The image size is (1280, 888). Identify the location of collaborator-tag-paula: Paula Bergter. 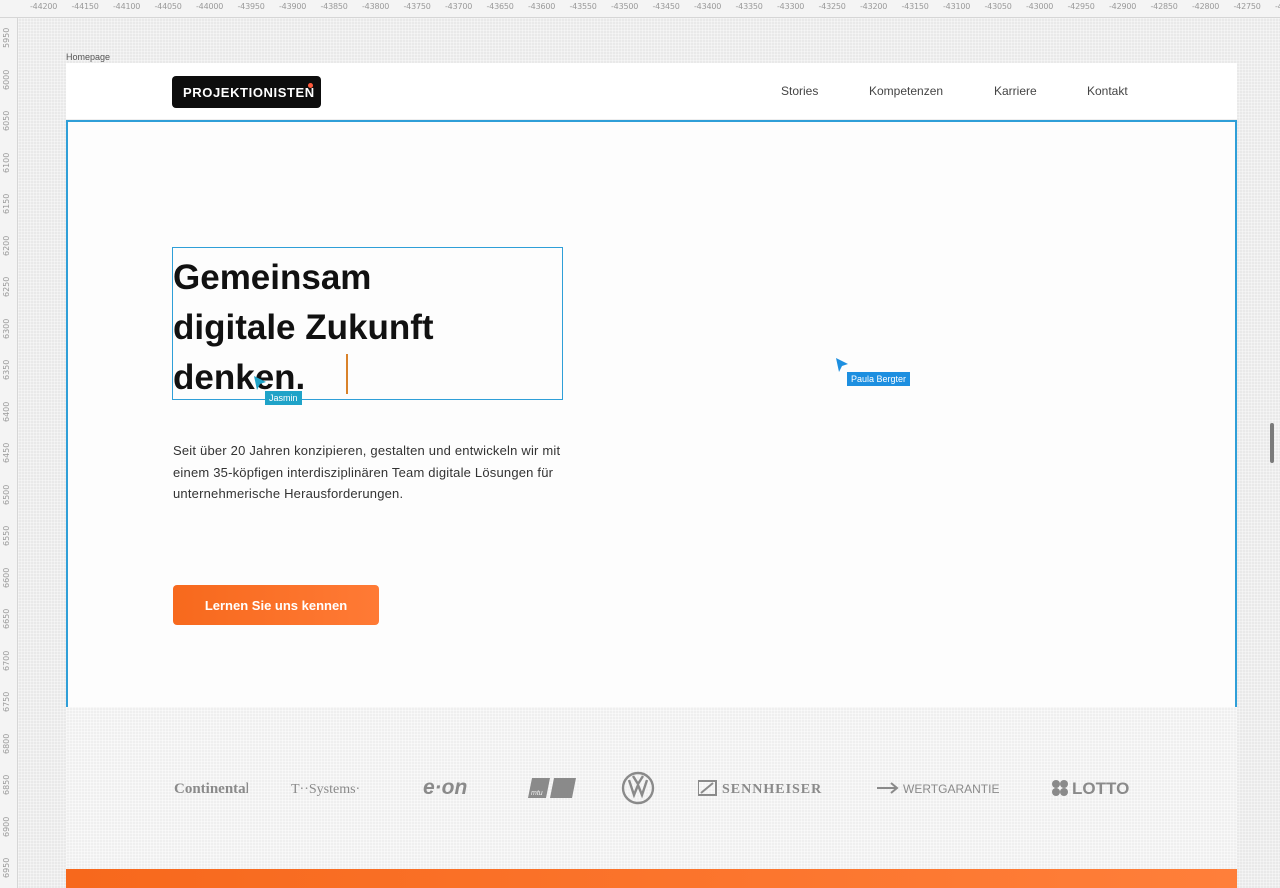
(879, 379).